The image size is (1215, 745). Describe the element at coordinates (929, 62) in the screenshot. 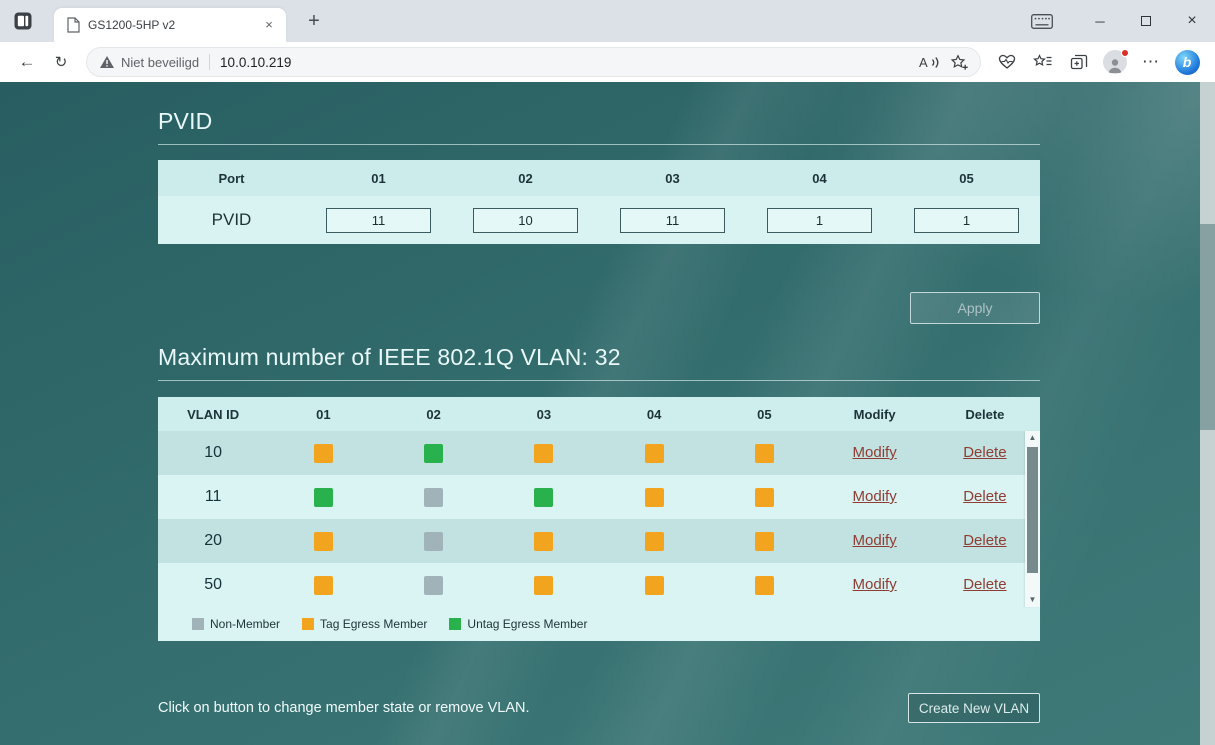

I see `read-aloud-icon: A` at that location.